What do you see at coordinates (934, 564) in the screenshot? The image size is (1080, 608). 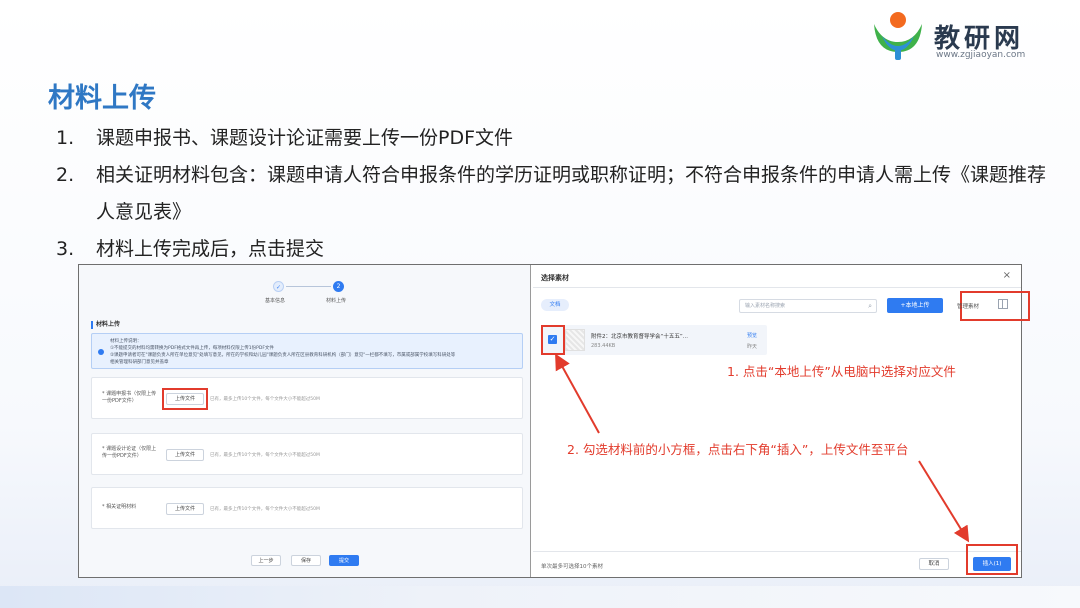 I see `cancel-button: 取消` at bounding box center [934, 564].